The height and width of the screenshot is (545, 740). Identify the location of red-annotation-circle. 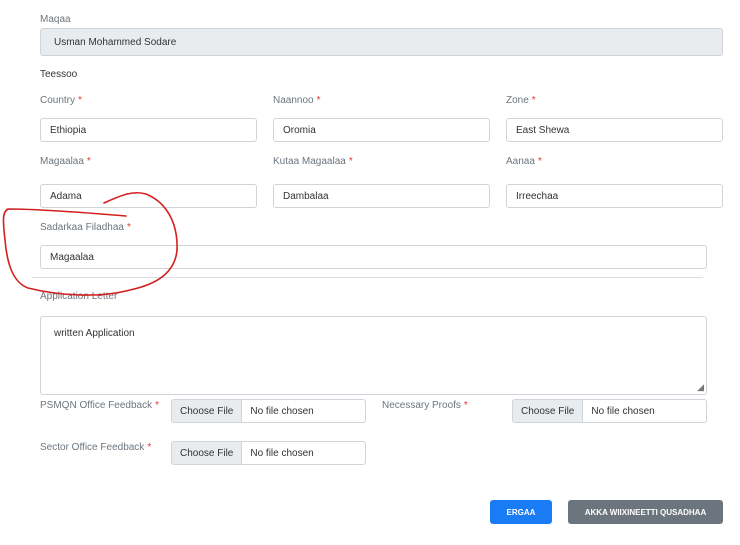
(90, 243).